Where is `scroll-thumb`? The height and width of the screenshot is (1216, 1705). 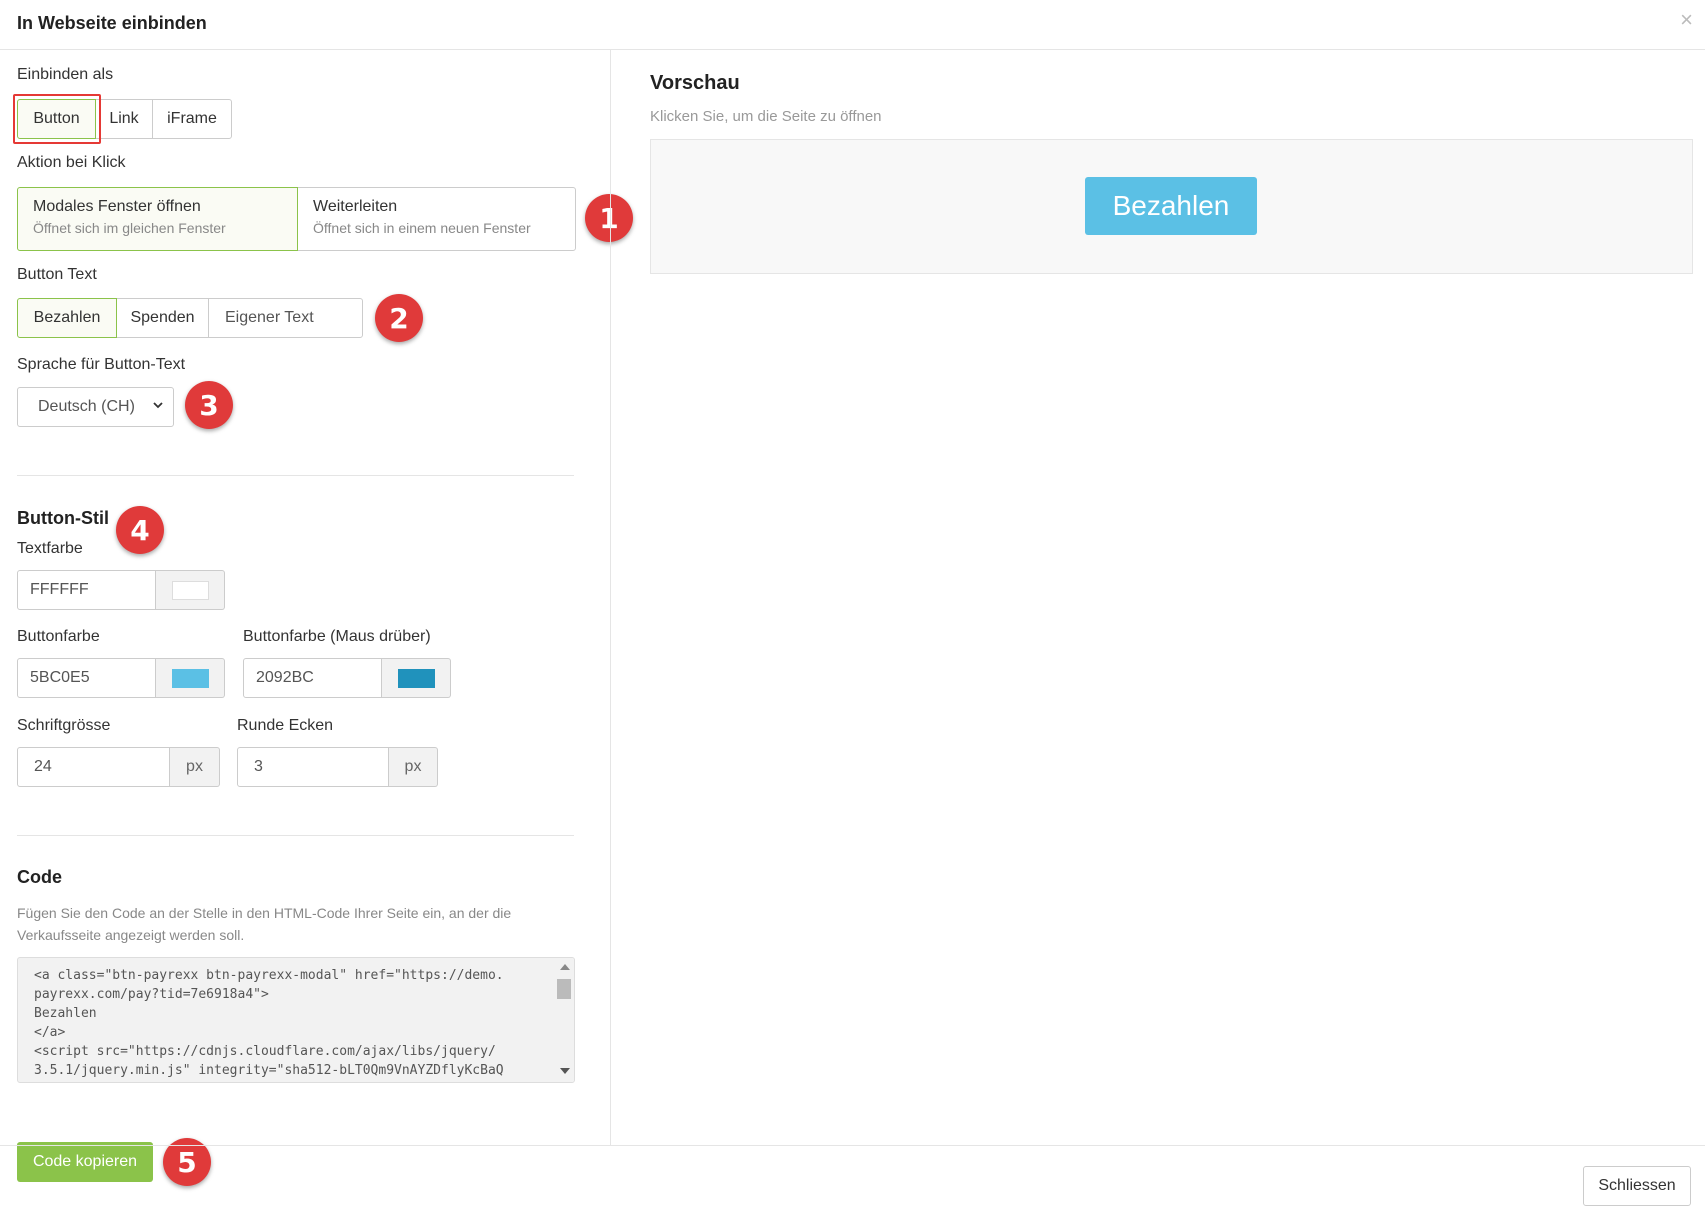 scroll-thumb is located at coordinates (564, 989).